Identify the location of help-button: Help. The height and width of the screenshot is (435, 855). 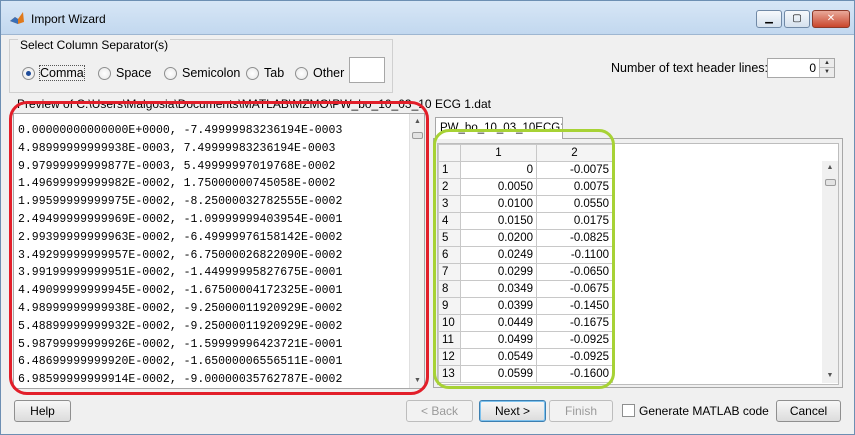
(42, 411).